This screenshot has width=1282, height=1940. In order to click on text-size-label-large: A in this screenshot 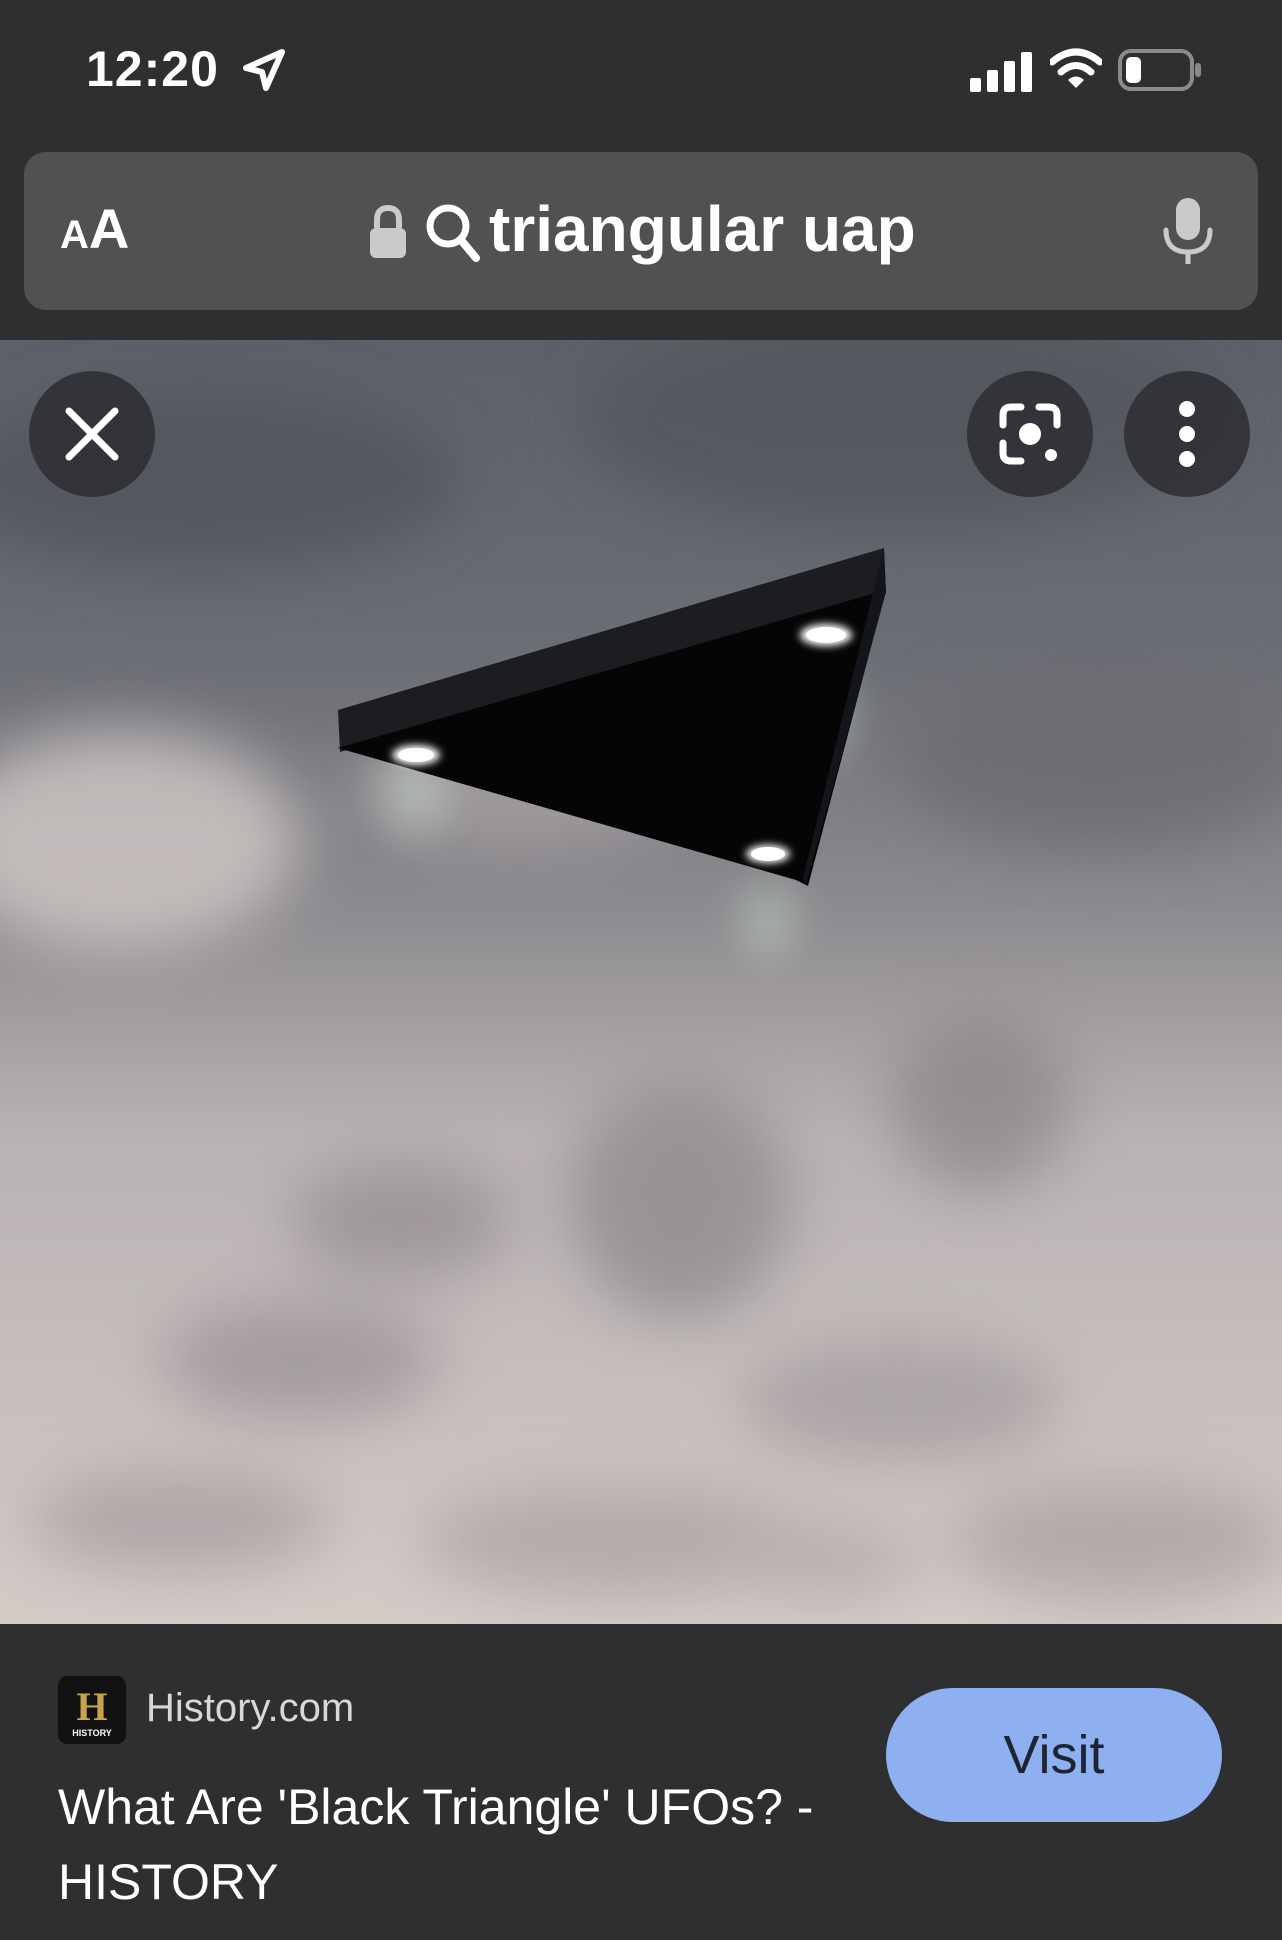, I will do `click(109, 228)`.